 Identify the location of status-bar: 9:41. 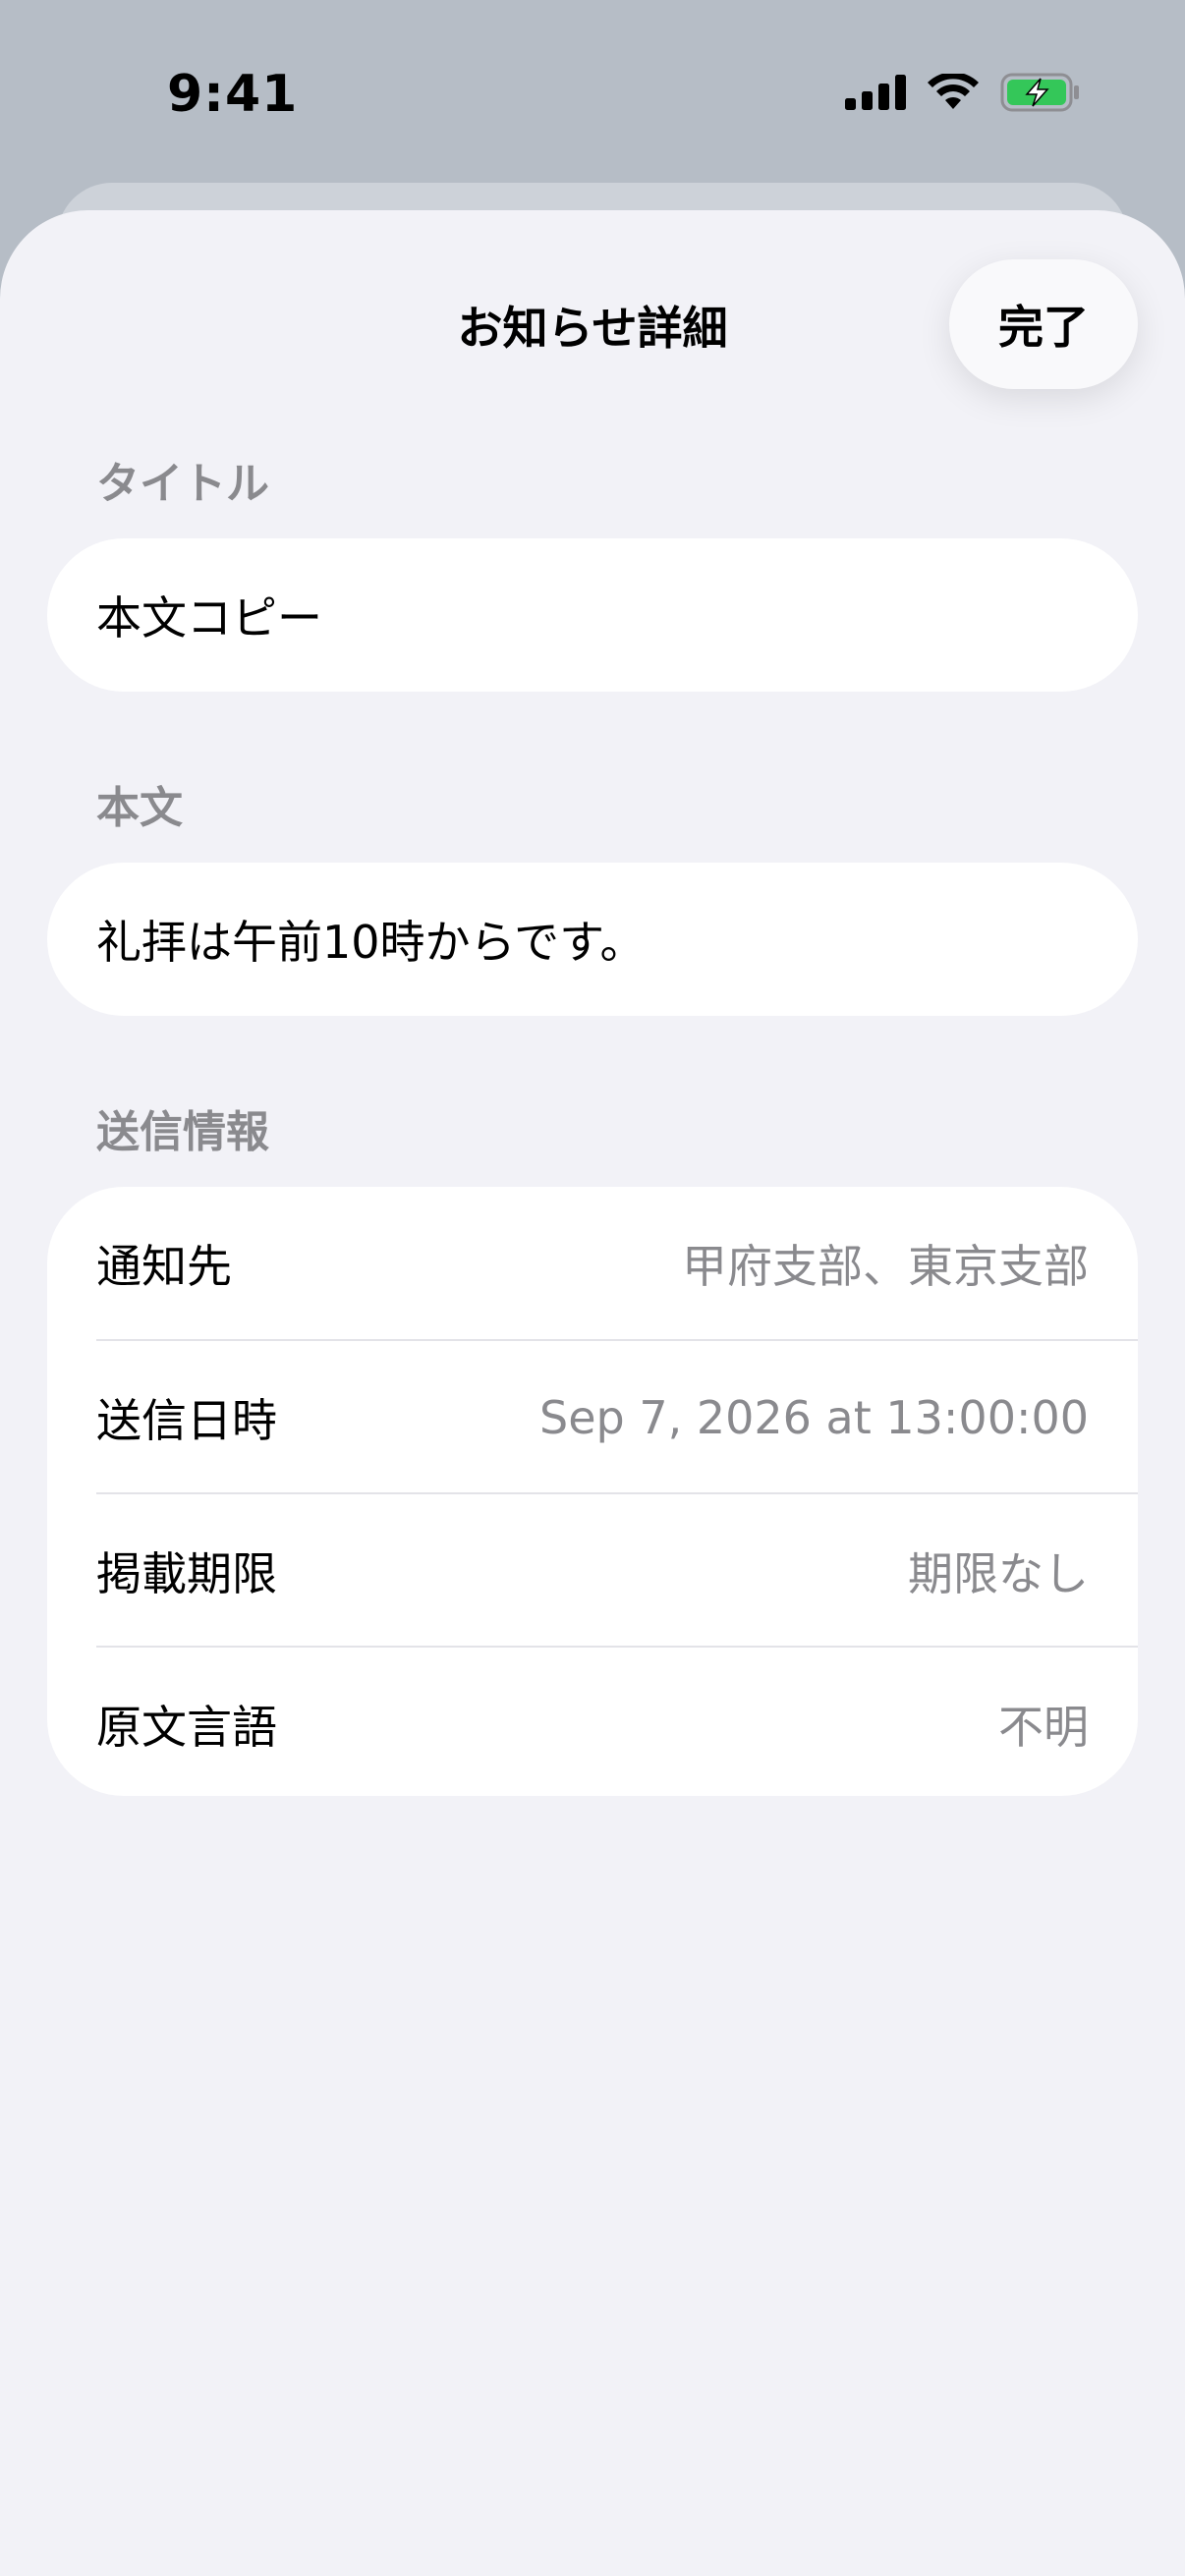
(592, 93).